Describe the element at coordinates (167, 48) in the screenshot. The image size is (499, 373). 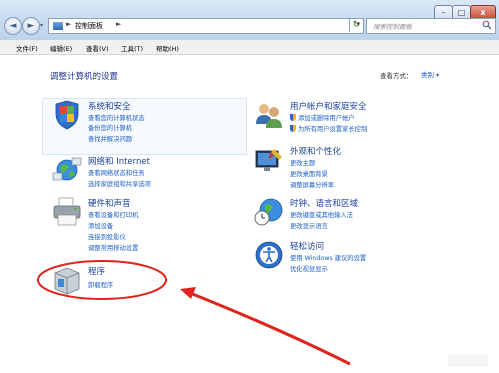
I see `menu-help: 帮助(H)` at that location.